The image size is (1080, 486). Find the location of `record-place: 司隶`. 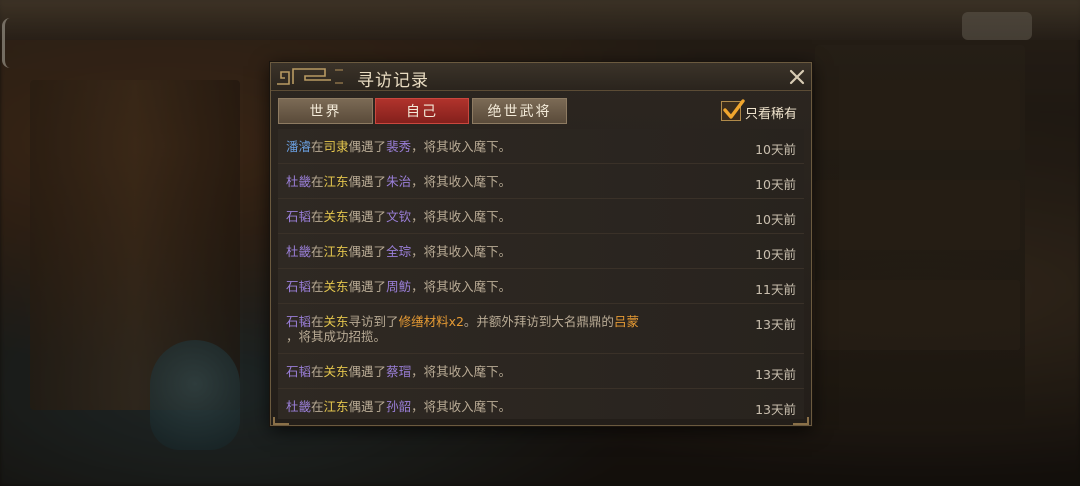

record-place: 司隶 is located at coordinates (336, 146).